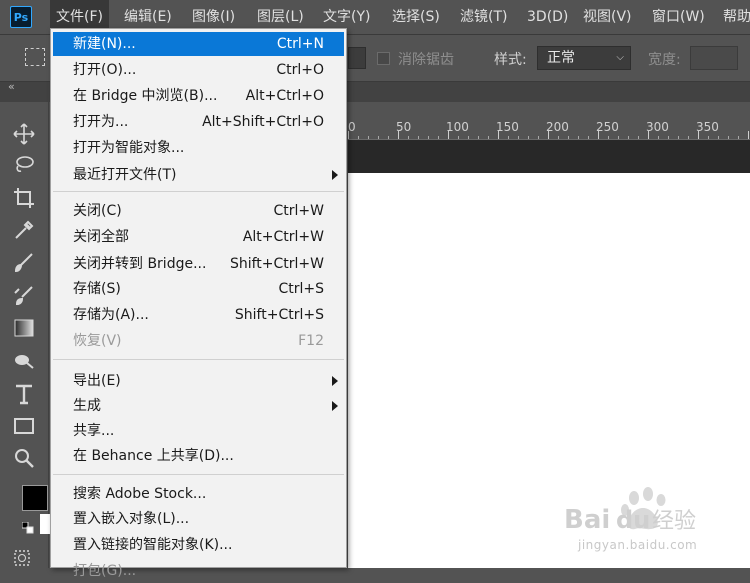 Image resolution: width=750 pixels, height=583 pixels. What do you see at coordinates (301, 289) in the screenshot?
I see `menu-item-shortcut: Ctrl+S` at bounding box center [301, 289].